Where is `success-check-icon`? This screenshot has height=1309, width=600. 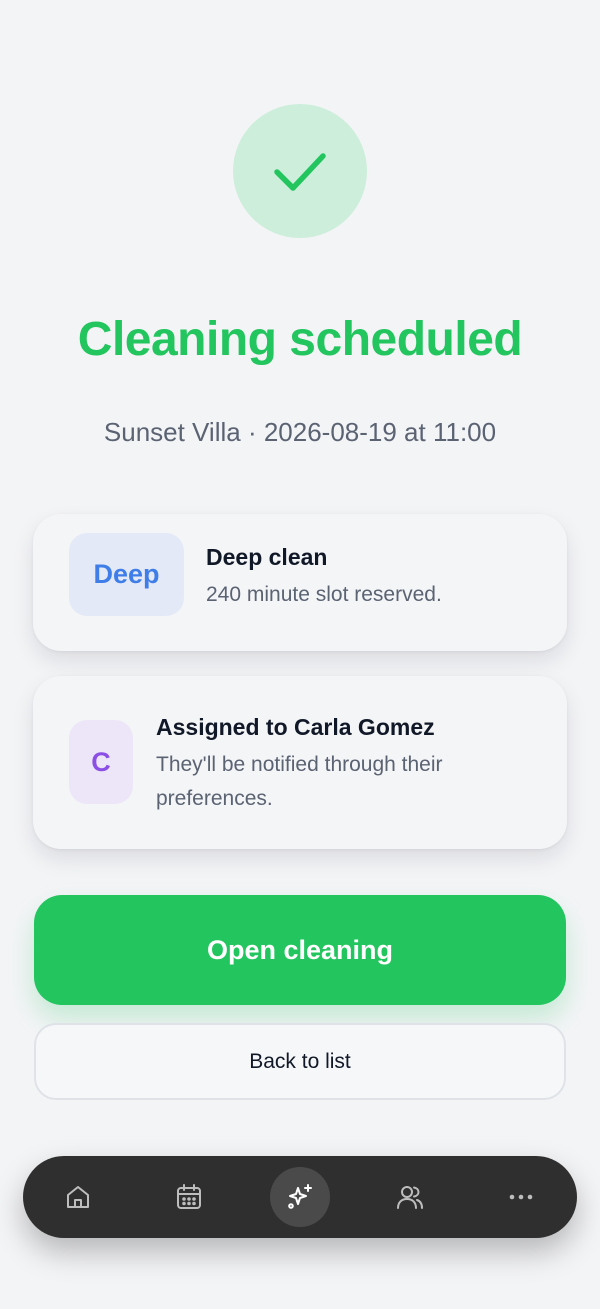 success-check-icon is located at coordinates (300, 171).